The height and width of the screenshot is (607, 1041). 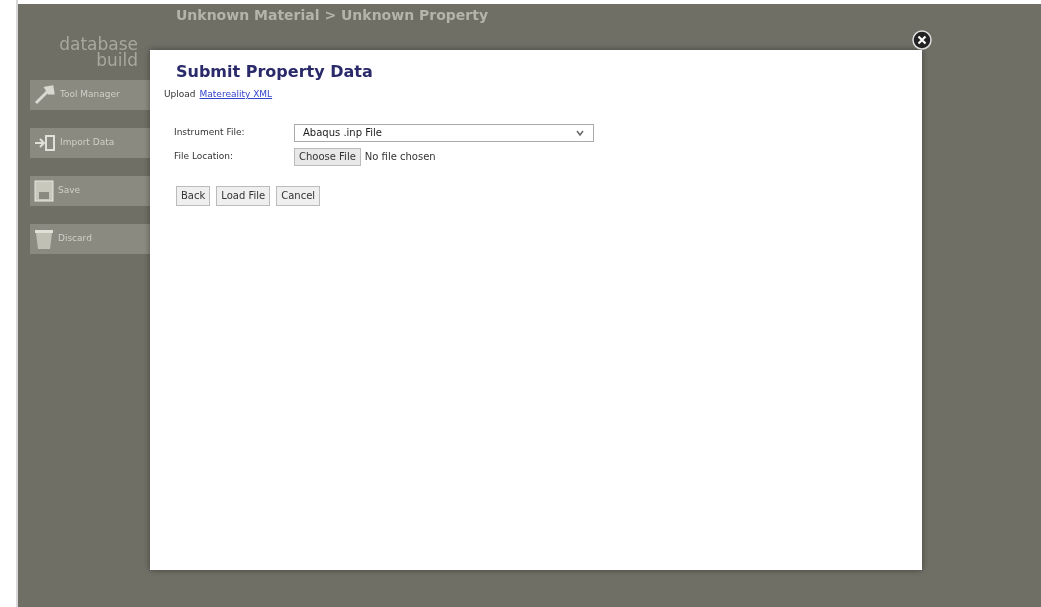 What do you see at coordinates (236, 95) in the screenshot?
I see `upload-link: Matereality XML` at bounding box center [236, 95].